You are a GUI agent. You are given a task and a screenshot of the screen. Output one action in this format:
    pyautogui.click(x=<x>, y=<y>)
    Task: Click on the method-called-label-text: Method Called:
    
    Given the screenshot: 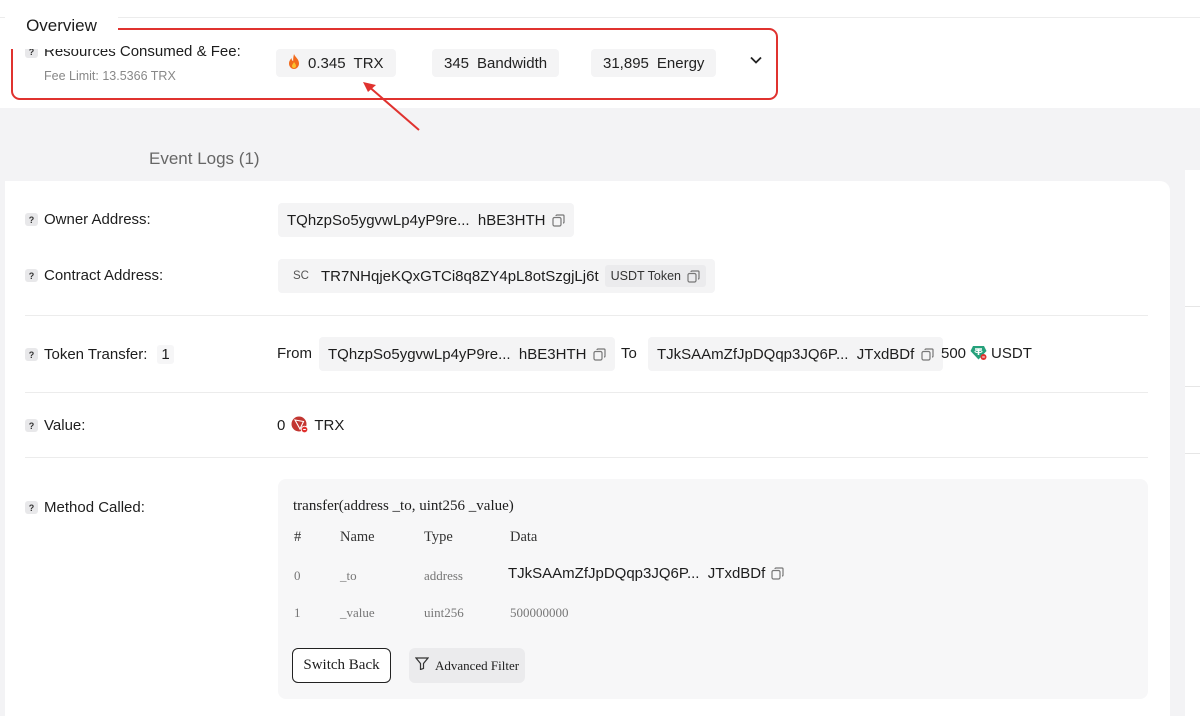 What is the action you would take?
    pyautogui.click(x=94, y=507)
    